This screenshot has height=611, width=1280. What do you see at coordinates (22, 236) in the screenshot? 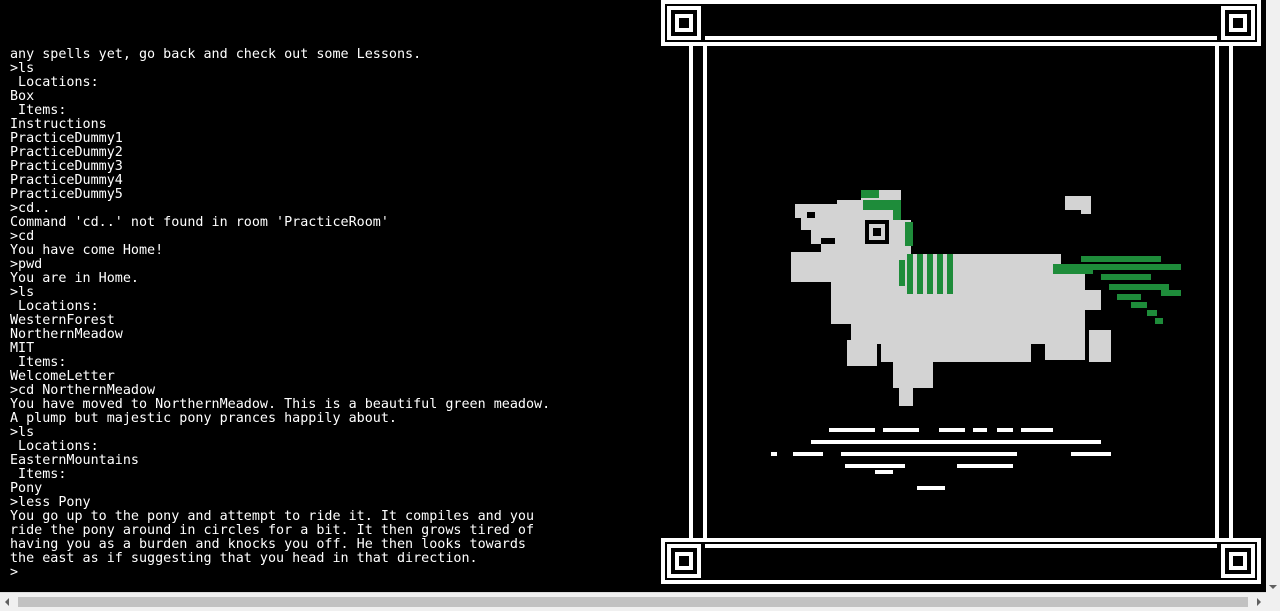
I see `terminal-line: >cd` at bounding box center [22, 236].